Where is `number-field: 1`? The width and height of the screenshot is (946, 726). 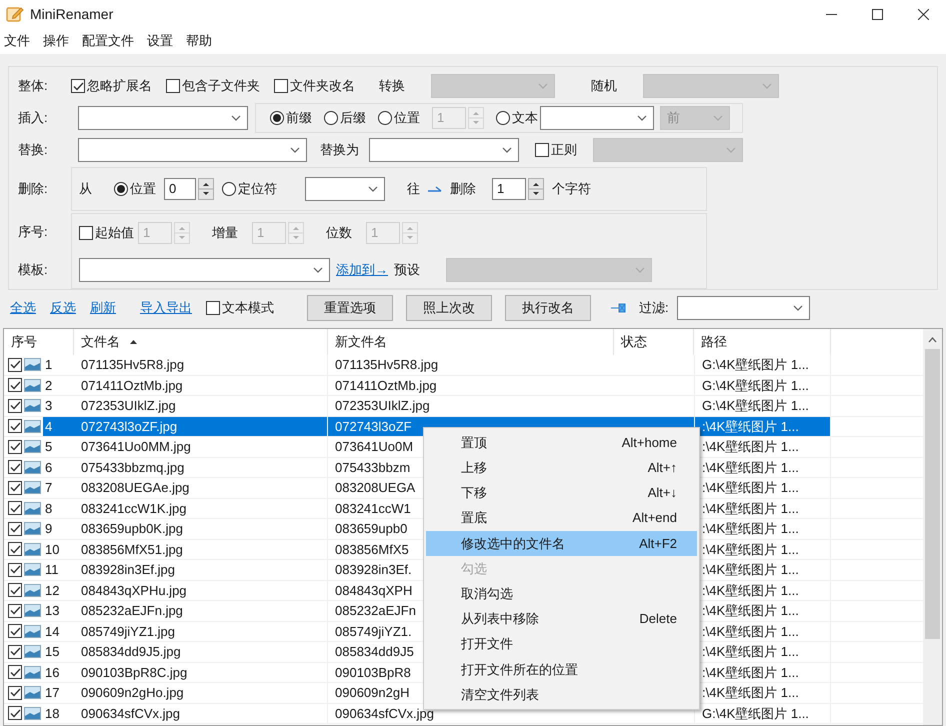 number-field: 1 is located at coordinates (509, 189).